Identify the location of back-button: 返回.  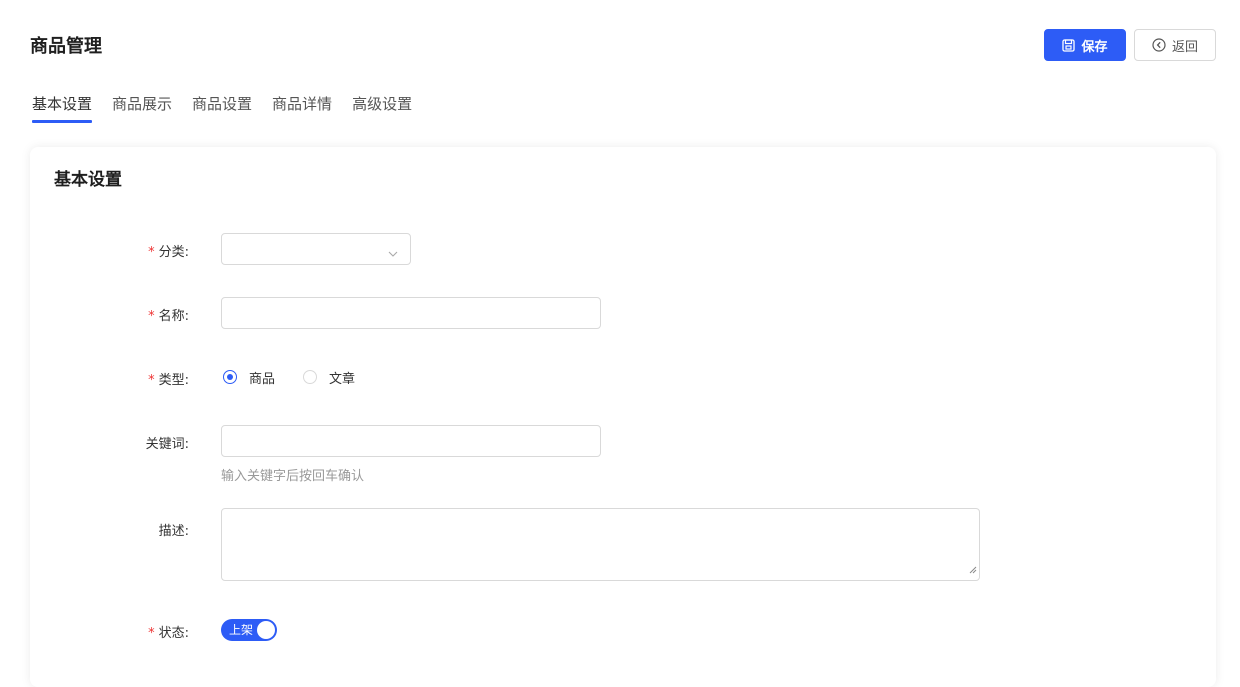
(1175, 45).